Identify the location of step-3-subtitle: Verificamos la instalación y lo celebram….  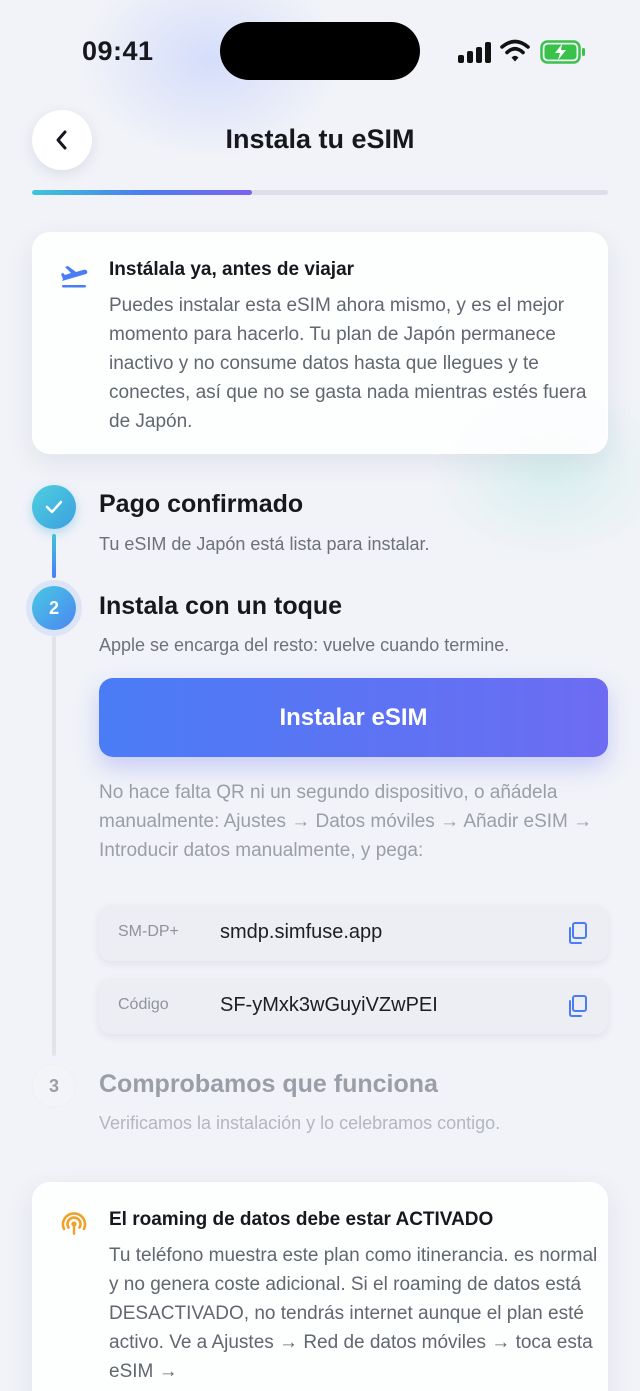
(300, 1123).